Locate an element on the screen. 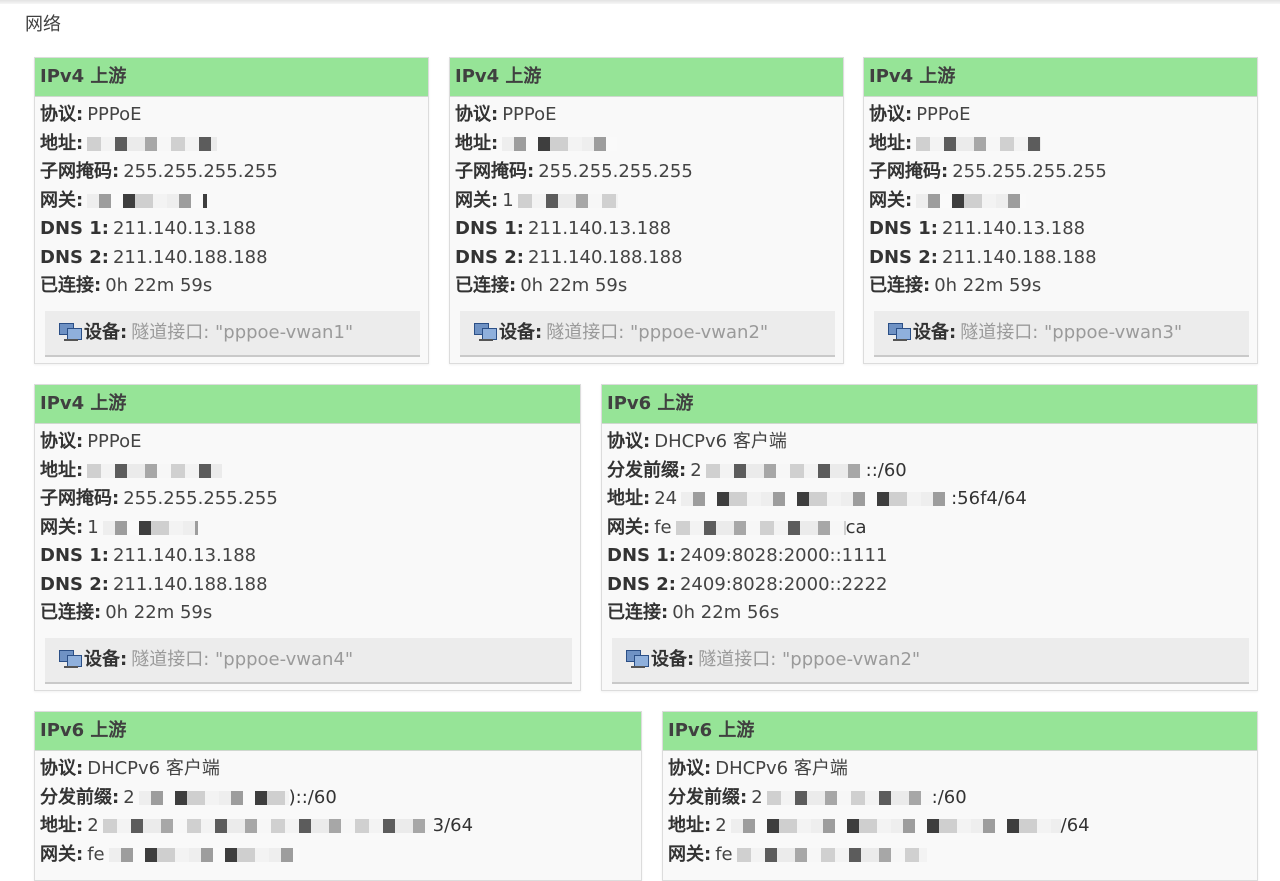  address-row: 地址: 2/64 is located at coordinates (879, 825).